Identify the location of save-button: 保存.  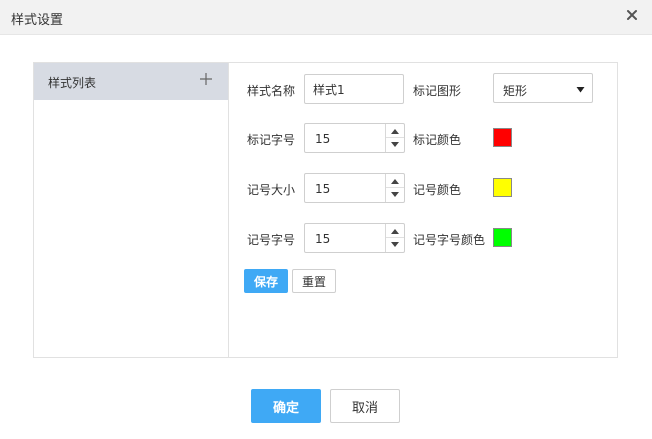
(266, 281).